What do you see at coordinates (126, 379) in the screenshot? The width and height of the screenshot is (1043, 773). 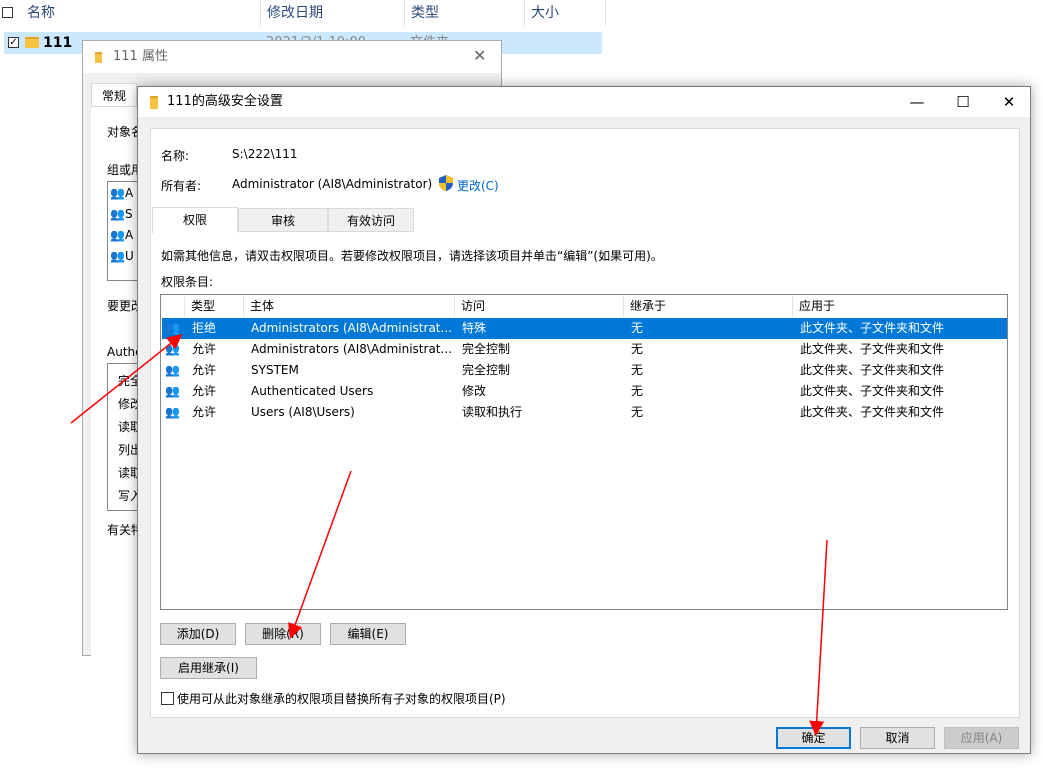 I see `arrow-to-deny-row` at bounding box center [126, 379].